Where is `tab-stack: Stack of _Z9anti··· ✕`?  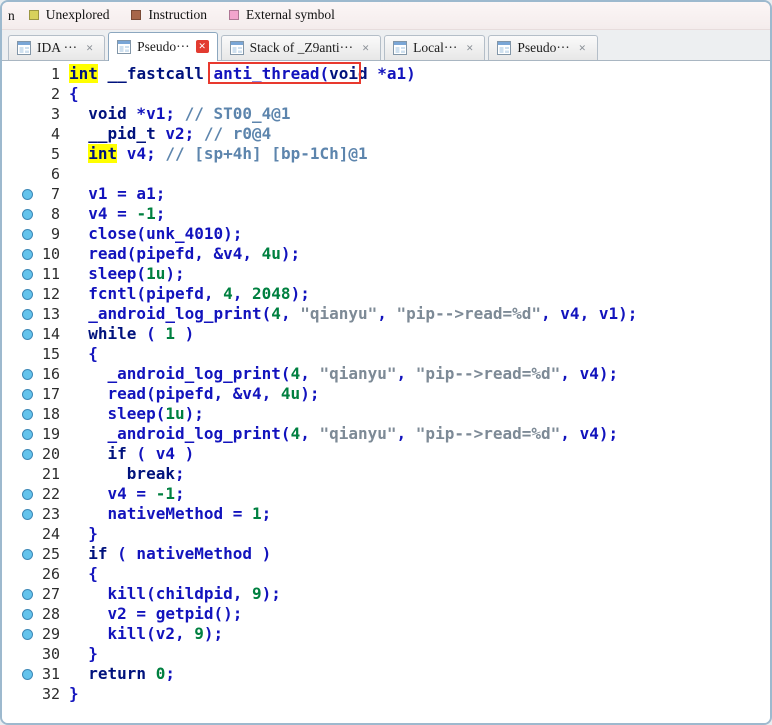
tab-stack: Stack of _Z9anti··· ✕ is located at coordinates (301, 47).